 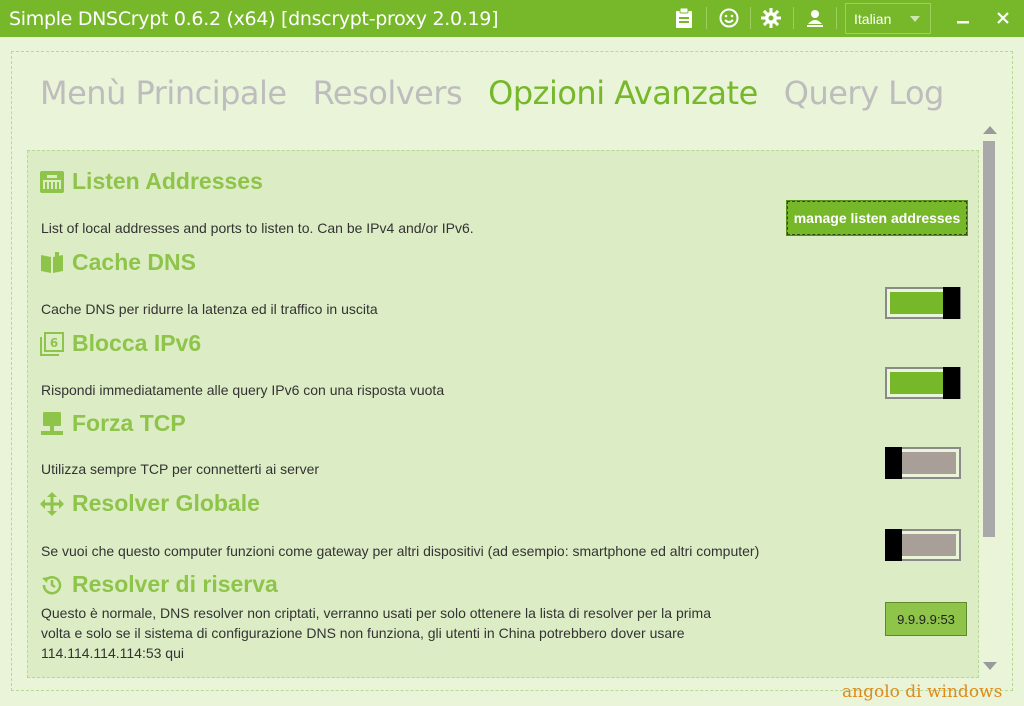 I want to click on cache-dns-title: Cache DNS, so click(x=118, y=262).